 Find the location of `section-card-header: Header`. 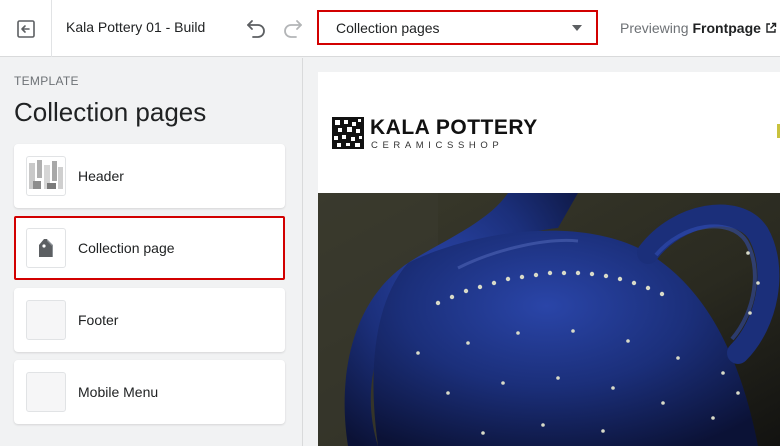

section-card-header: Header is located at coordinates (149, 176).